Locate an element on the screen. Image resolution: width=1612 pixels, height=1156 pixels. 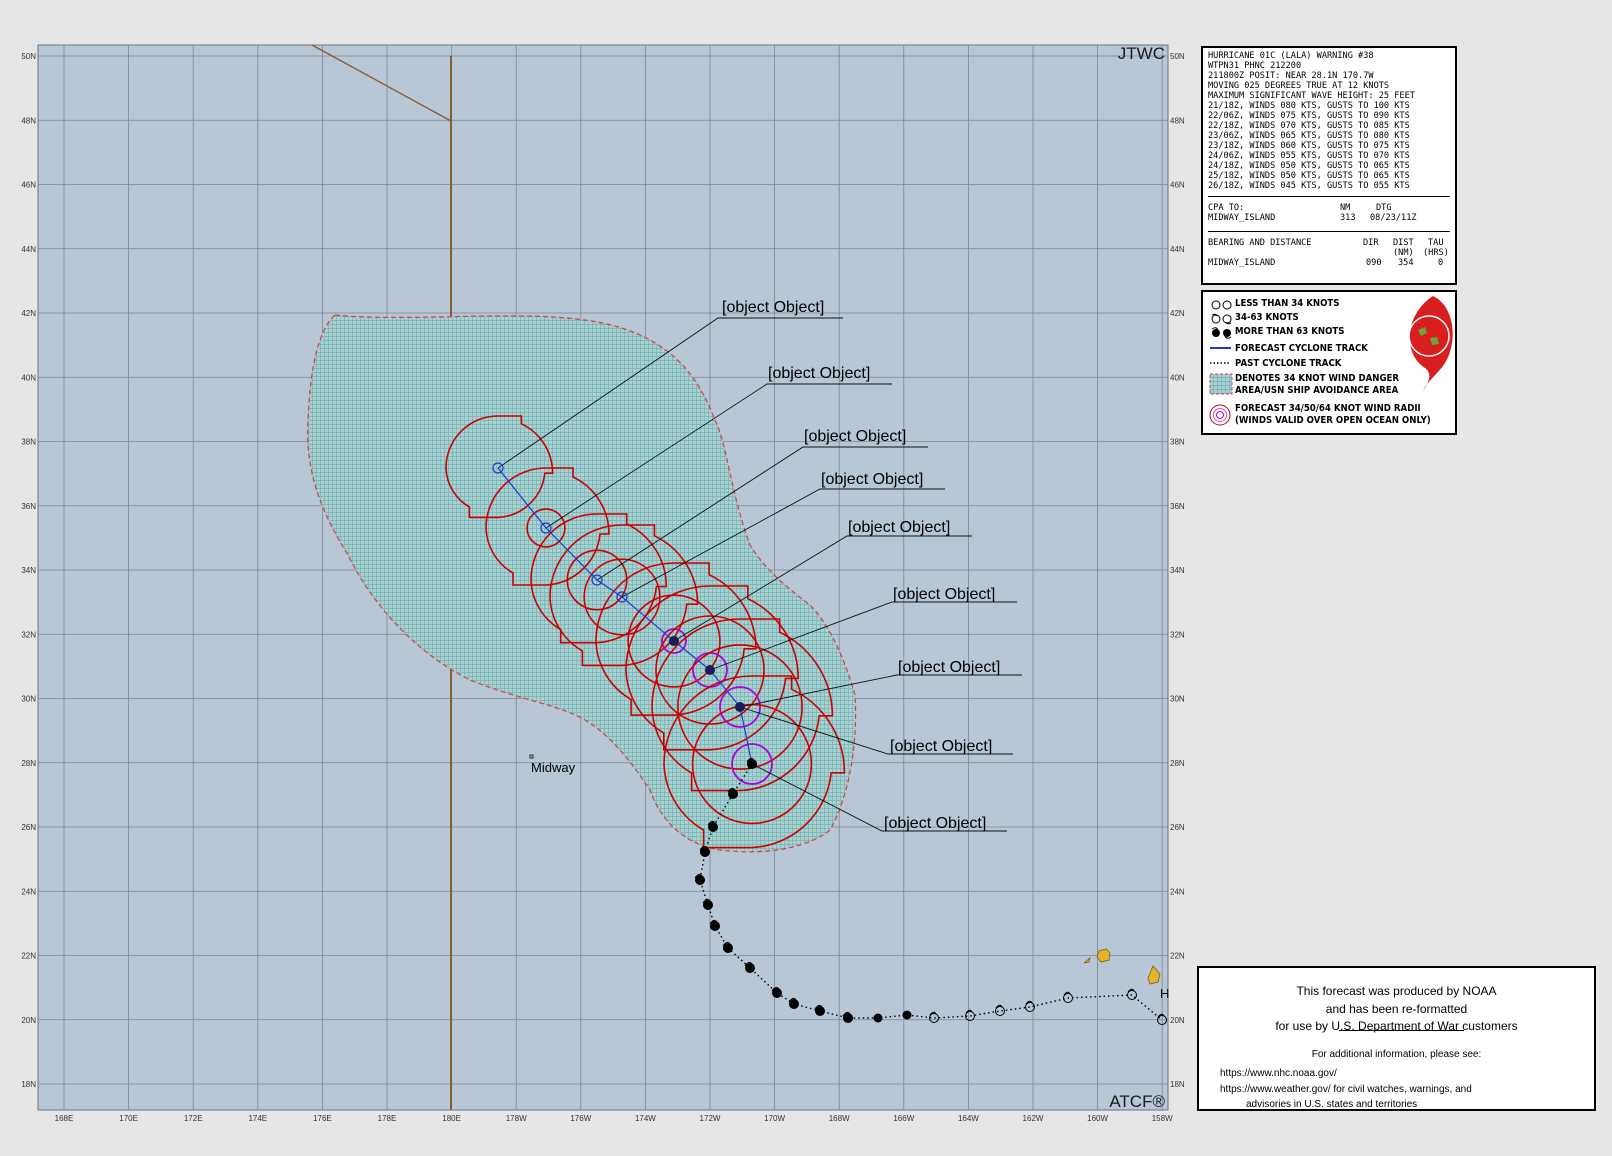
warning-line: 24/06Z, WINDS 055 KTS, GUSTS TO 070 KTS is located at coordinates (1309, 156).